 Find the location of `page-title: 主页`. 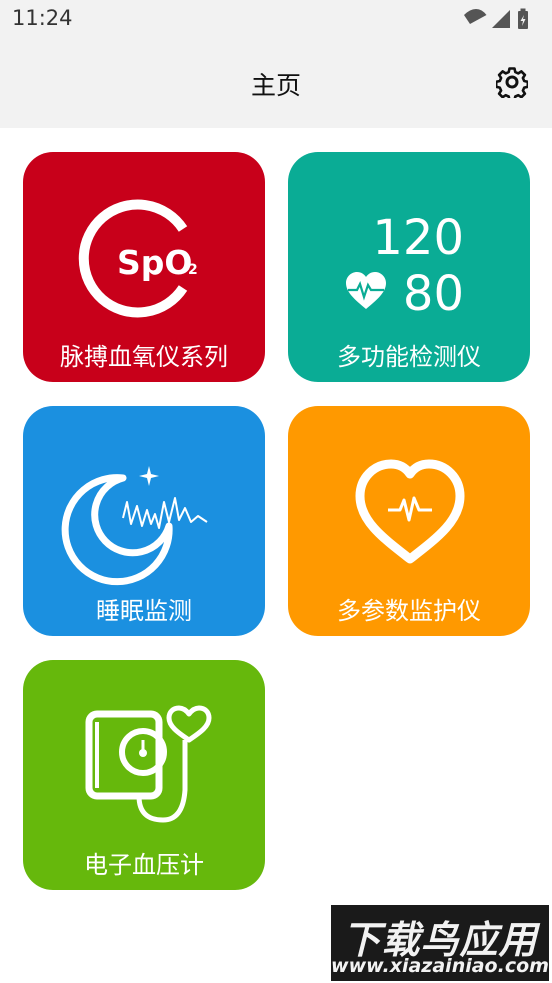

page-title: 主页 is located at coordinates (275, 85).